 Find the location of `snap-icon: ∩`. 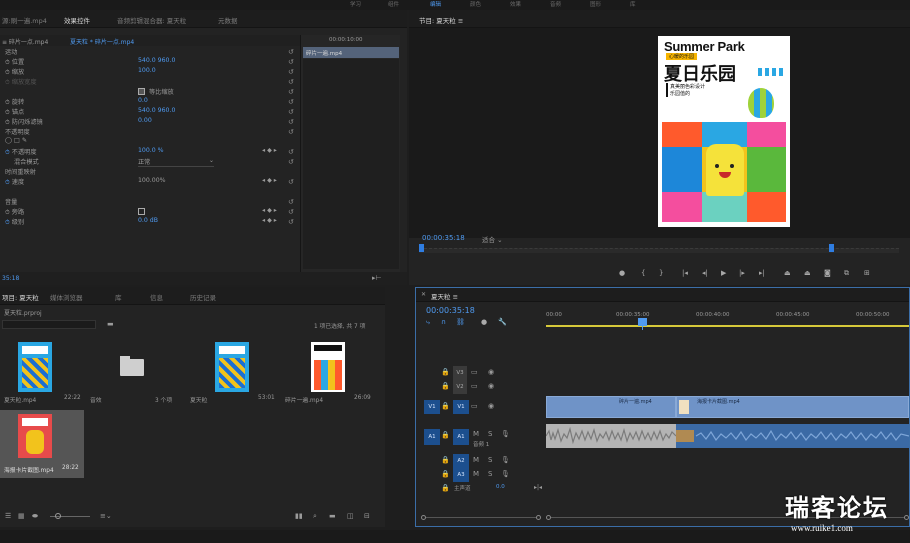

snap-icon: ∩ is located at coordinates (443, 322).